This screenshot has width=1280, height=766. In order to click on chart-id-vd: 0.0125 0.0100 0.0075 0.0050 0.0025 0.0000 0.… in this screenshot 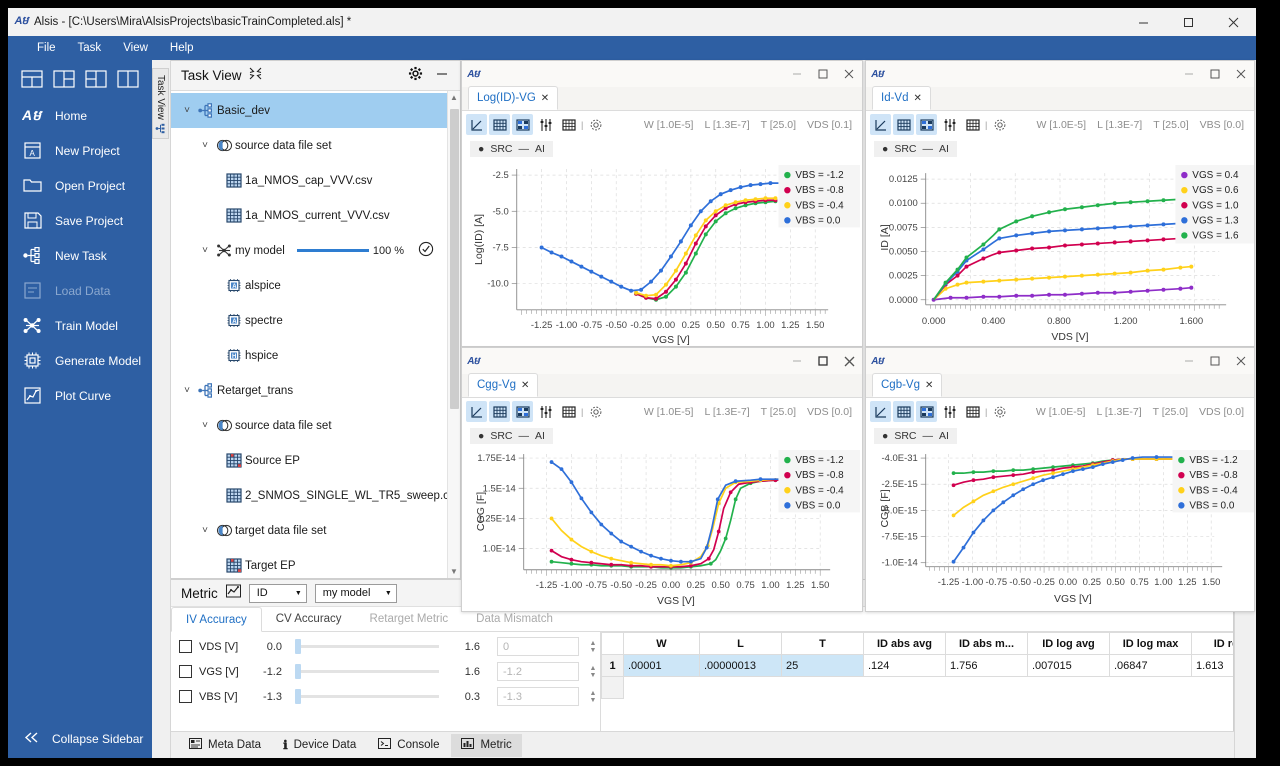, I will do `click(1060, 252)`.